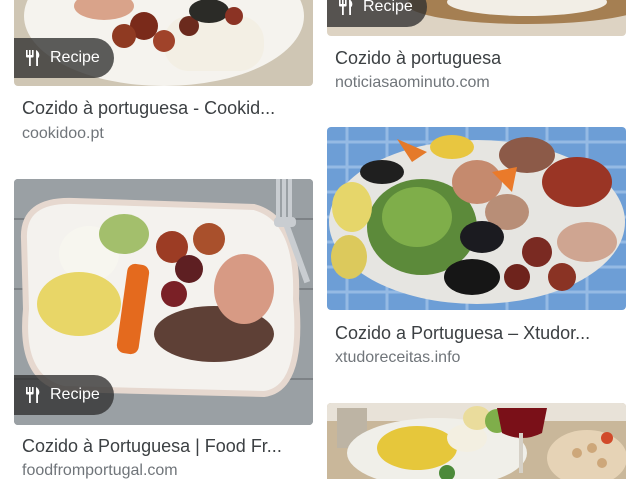 The image size is (640, 479). I want to click on recipe-badge-3: Recipe, so click(64, 395).